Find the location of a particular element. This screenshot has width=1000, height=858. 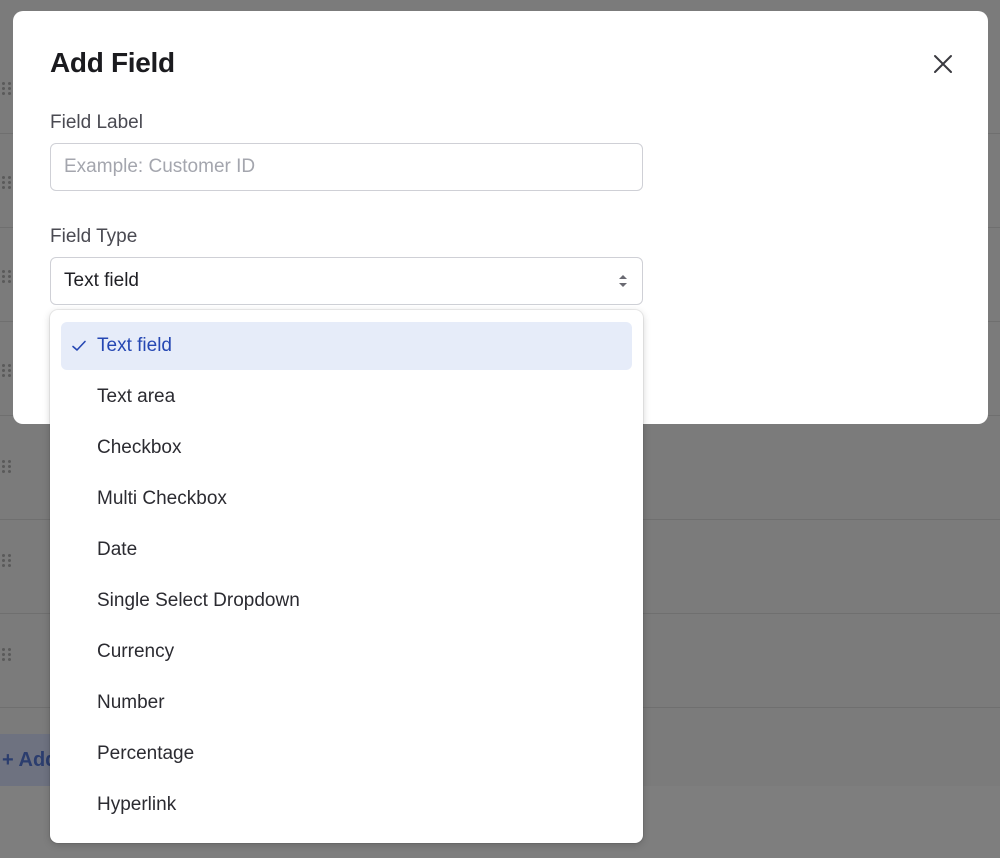

dropdown-option-label: Percentage is located at coordinates (146, 753).